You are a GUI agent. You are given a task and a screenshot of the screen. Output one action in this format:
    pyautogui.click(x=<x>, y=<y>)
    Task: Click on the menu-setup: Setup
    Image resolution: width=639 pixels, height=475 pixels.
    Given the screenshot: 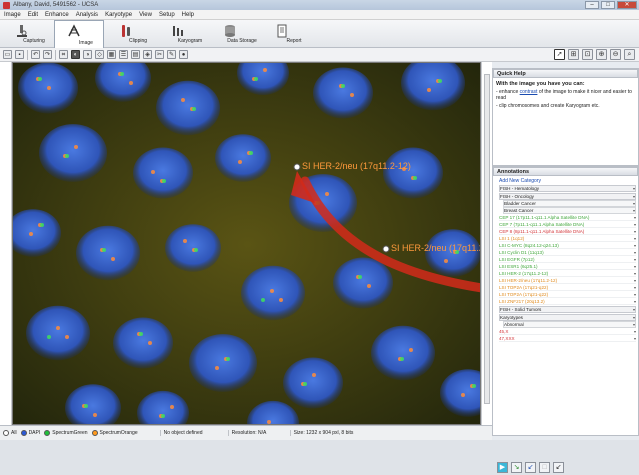 What is the action you would take?
    pyautogui.click(x=167, y=15)
    